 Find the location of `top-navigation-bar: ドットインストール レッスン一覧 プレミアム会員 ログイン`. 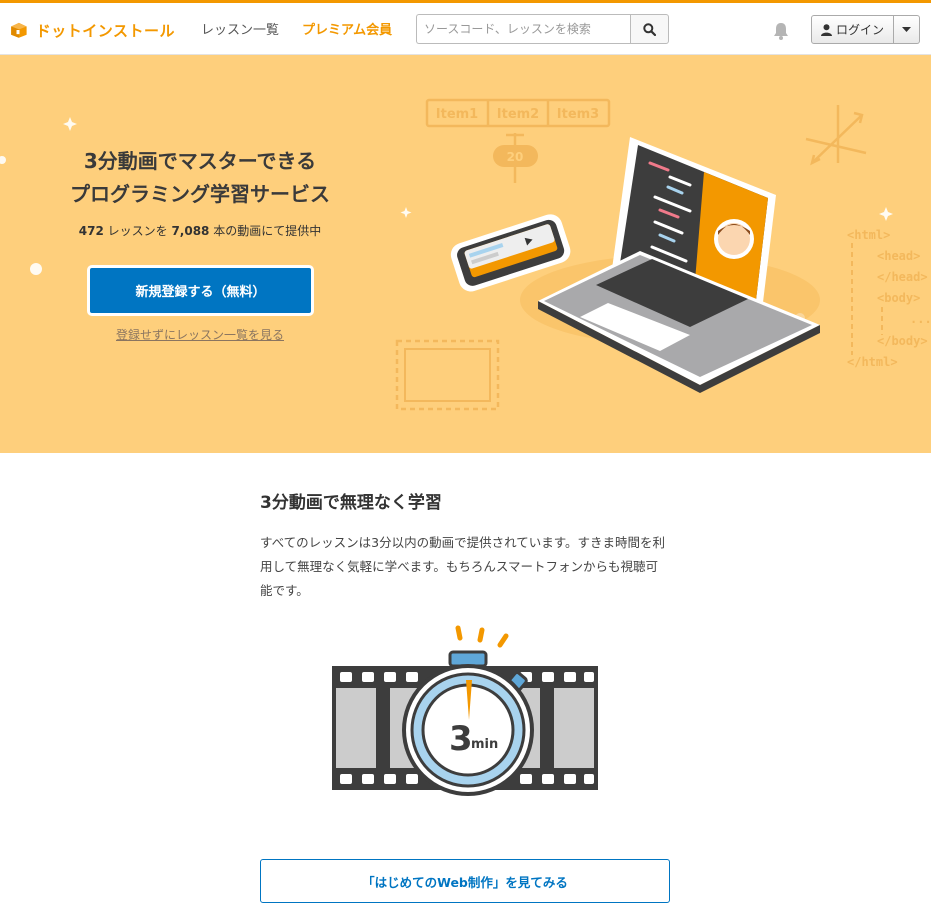

top-navigation-bar: ドットインストール レッスン一覧 プレミアム会員 ログイン is located at coordinates (465, 27).